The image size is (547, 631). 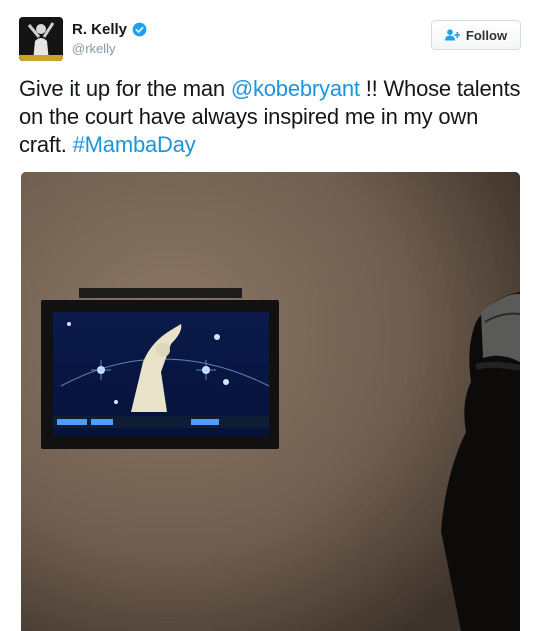 I want to click on verified-badge-icon, so click(x=139, y=29).